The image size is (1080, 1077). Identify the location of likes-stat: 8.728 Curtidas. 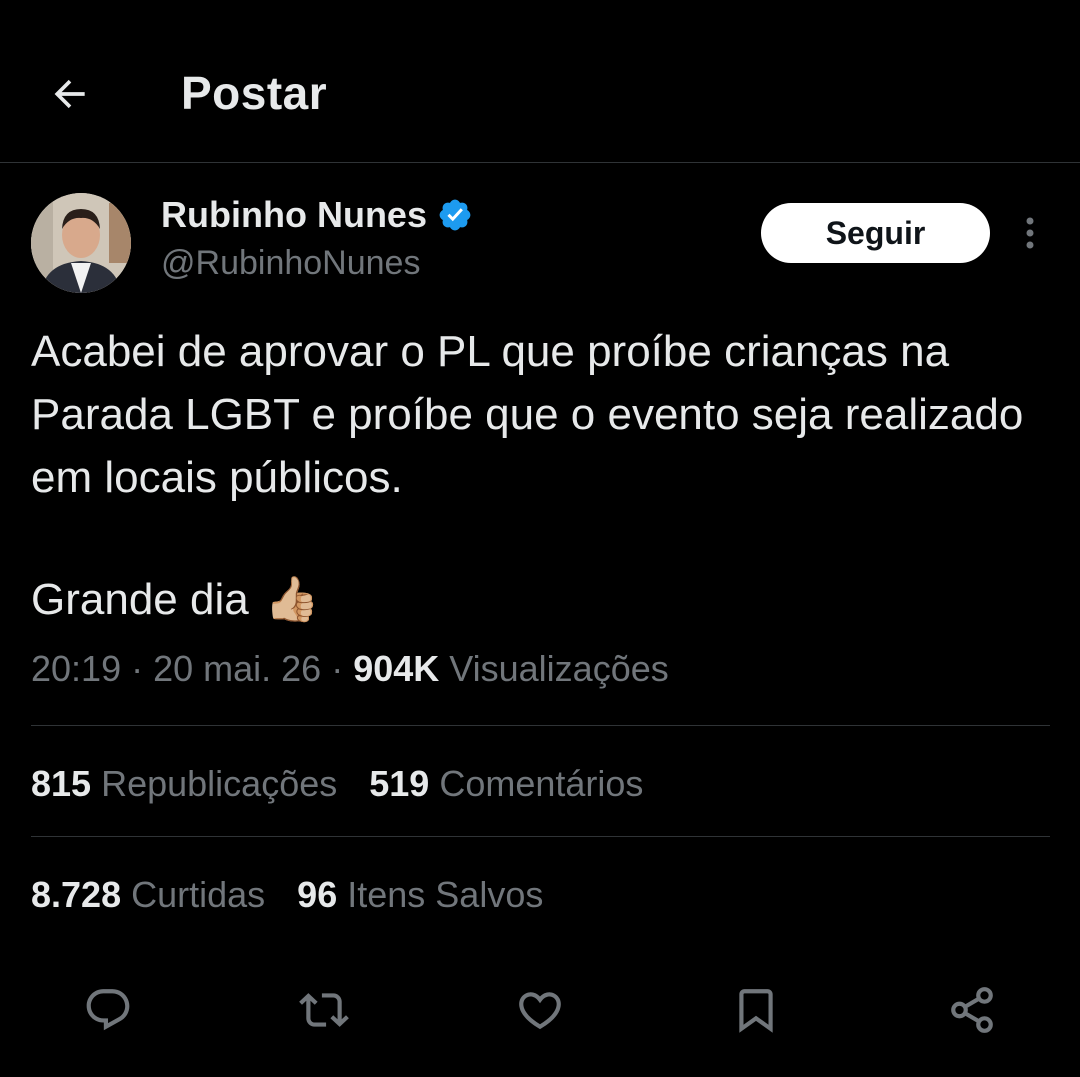
(148, 895).